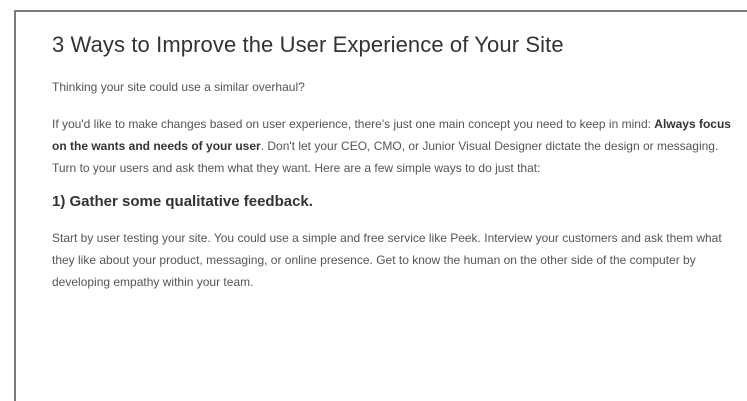 Image resolution: width=747 pixels, height=401 pixels. I want to click on frame-left-border, so click(15, 205).